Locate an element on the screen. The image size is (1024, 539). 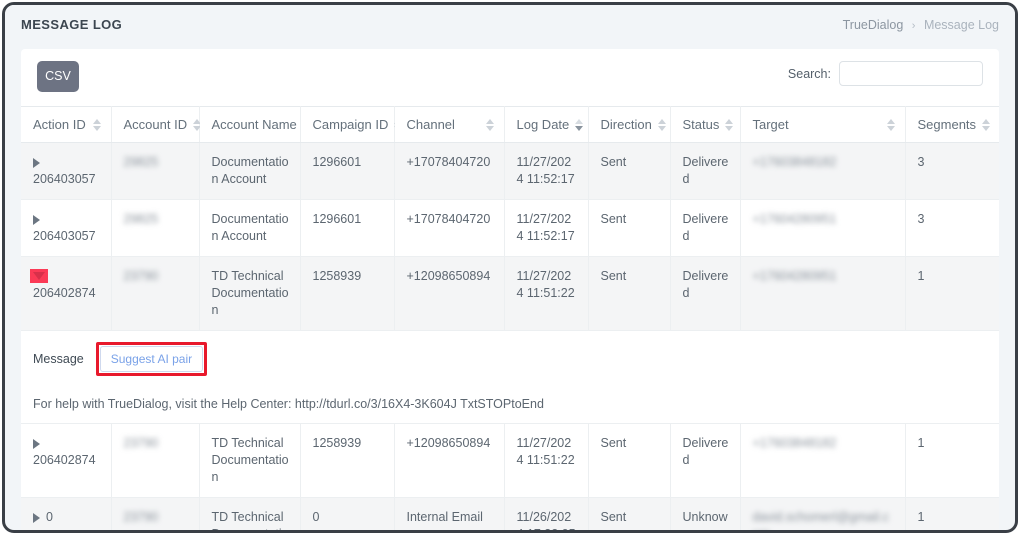
breadcrumb: TrueDialog › Message Log is located at coordinates (921, 25).